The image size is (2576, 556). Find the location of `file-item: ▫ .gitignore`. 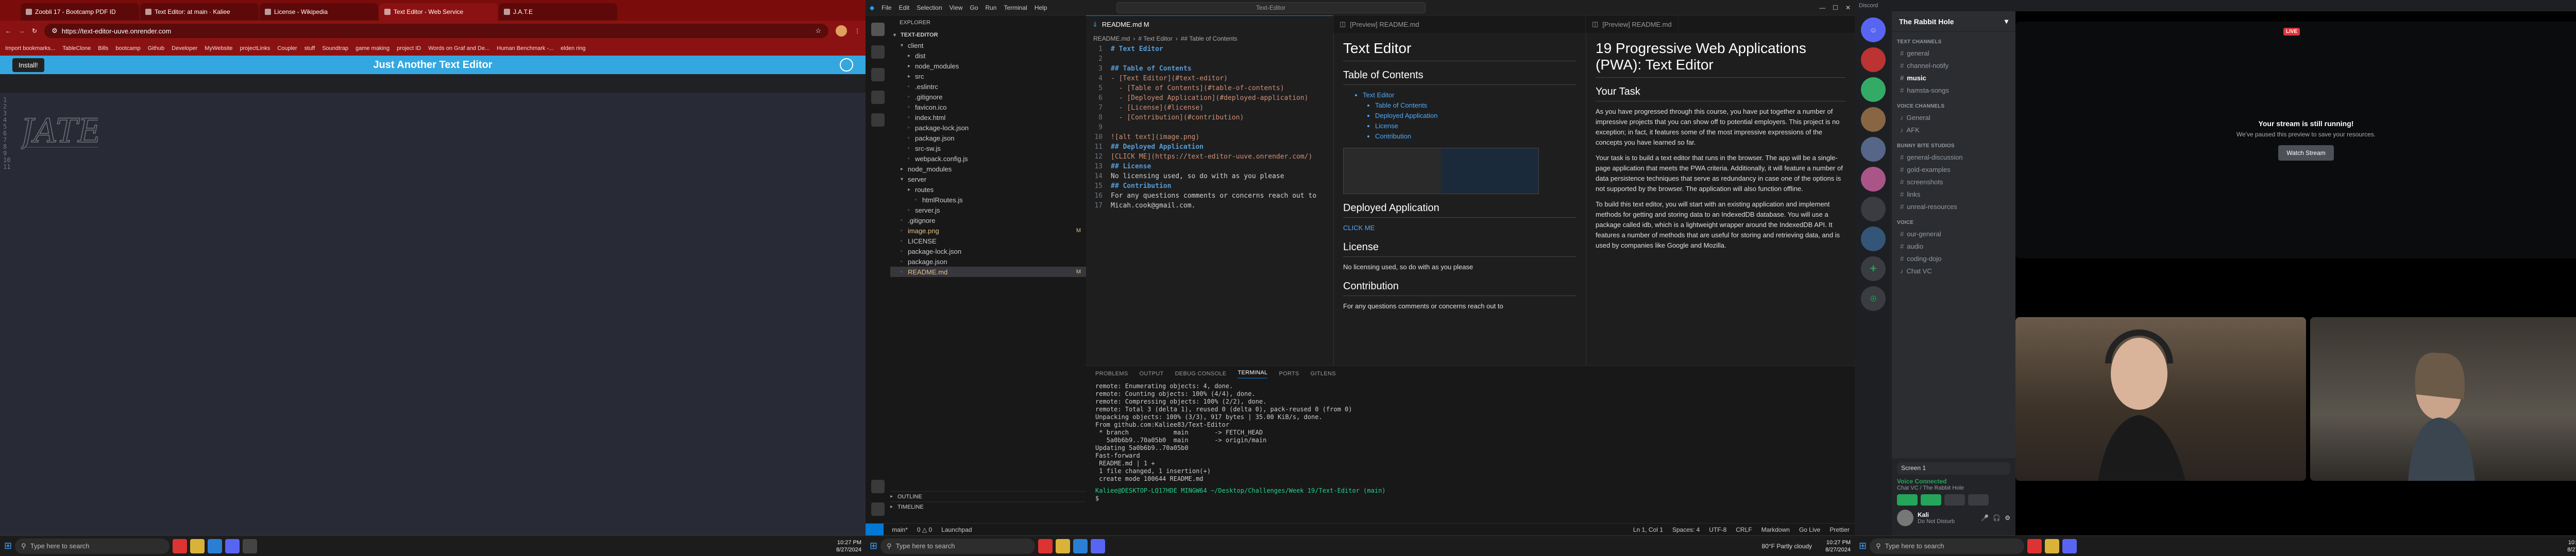

file-item: ▫ .gitignore is located at coordinates (988, 220).